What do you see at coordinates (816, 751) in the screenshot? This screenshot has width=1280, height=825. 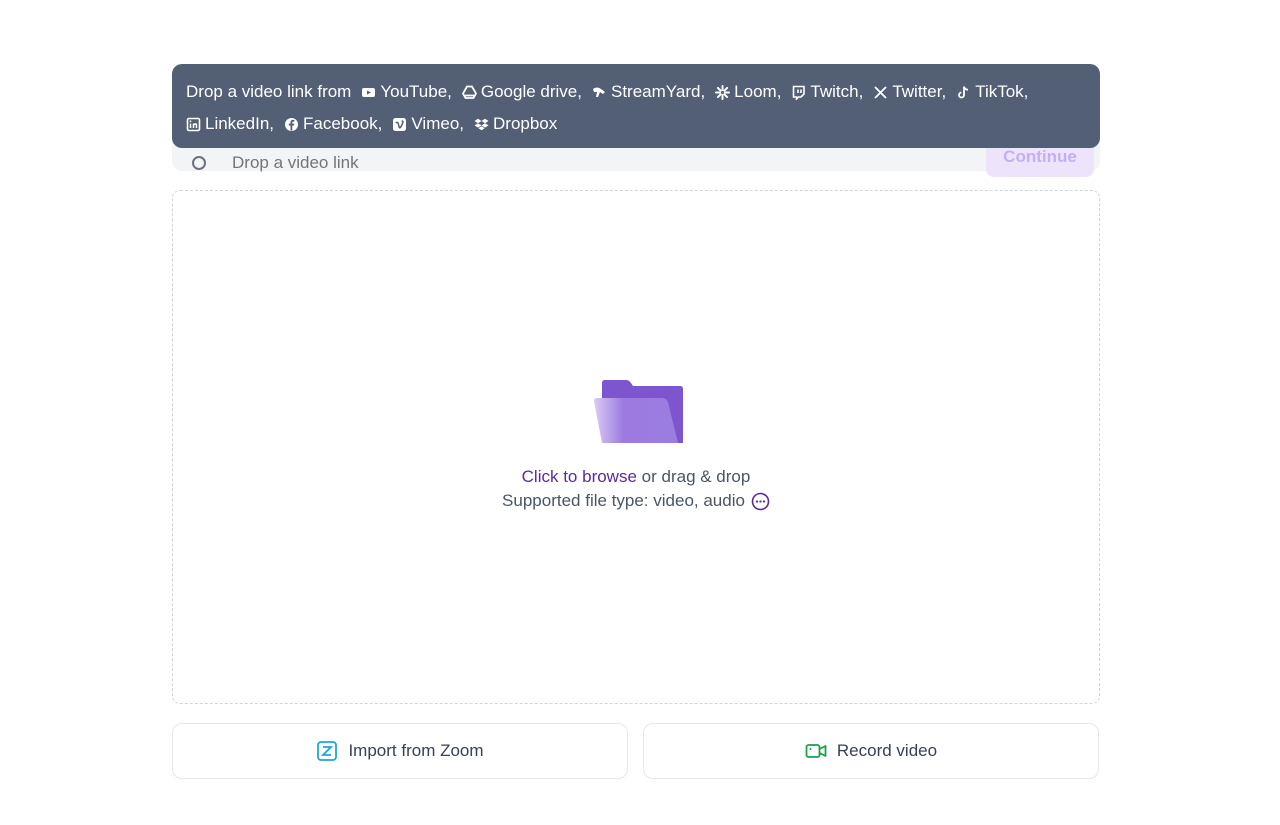 I see `video-camera-icon` at bounding box center [816, 751].